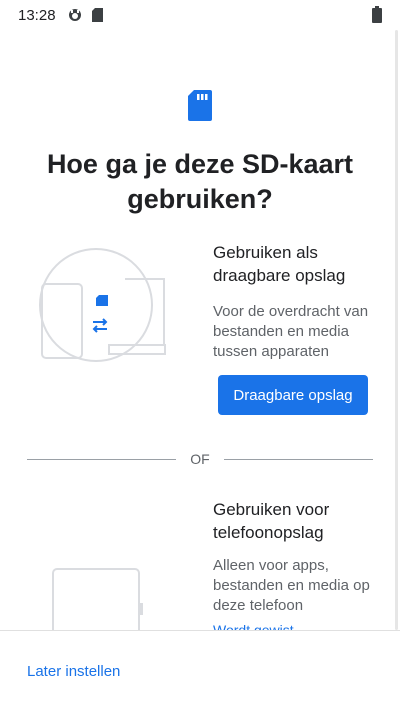  Describe the element at coordinates (279, 264) in the screenshot. I see `portable-option-title: Gebruiken als draagbare opslag` at that location.